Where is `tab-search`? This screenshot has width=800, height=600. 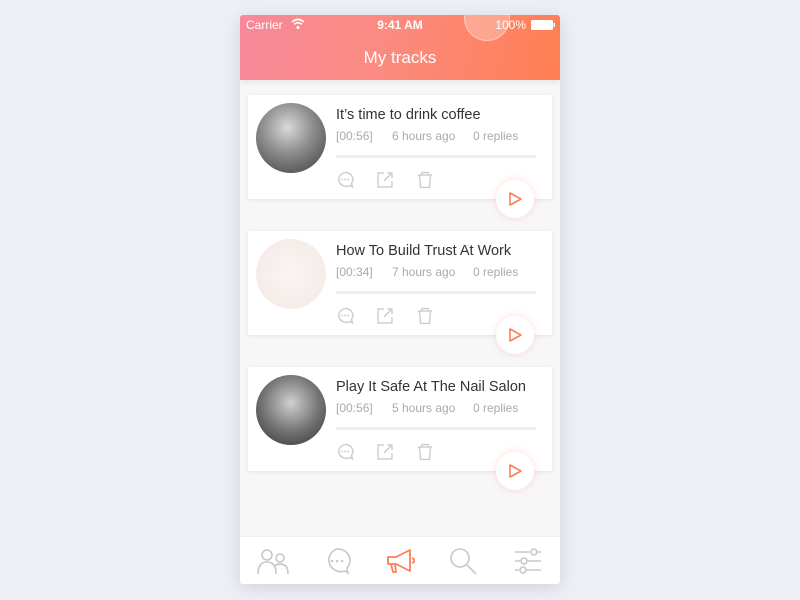
tab-search is located at coordinates (464, 561).